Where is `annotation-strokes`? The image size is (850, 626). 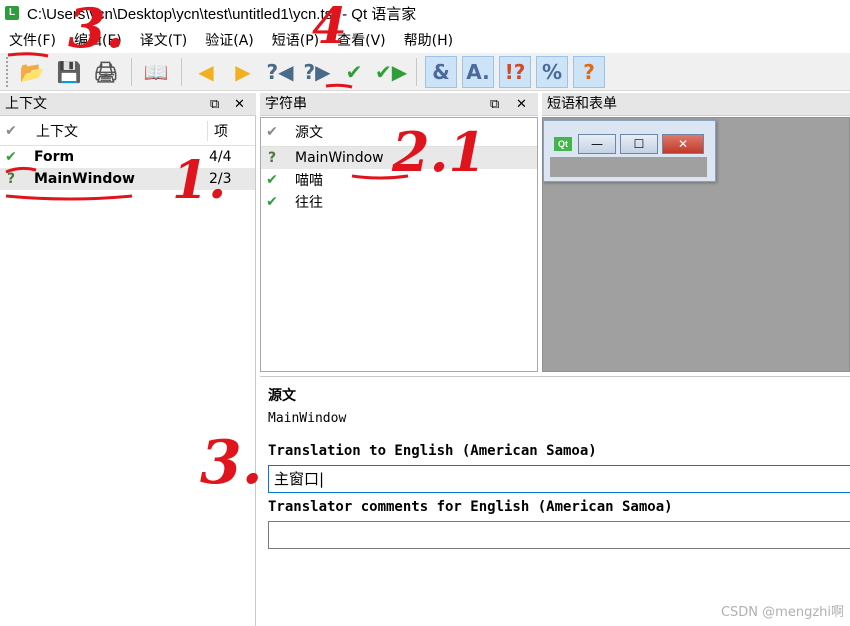 annotation-strokes is located at coordinates (207, 126).